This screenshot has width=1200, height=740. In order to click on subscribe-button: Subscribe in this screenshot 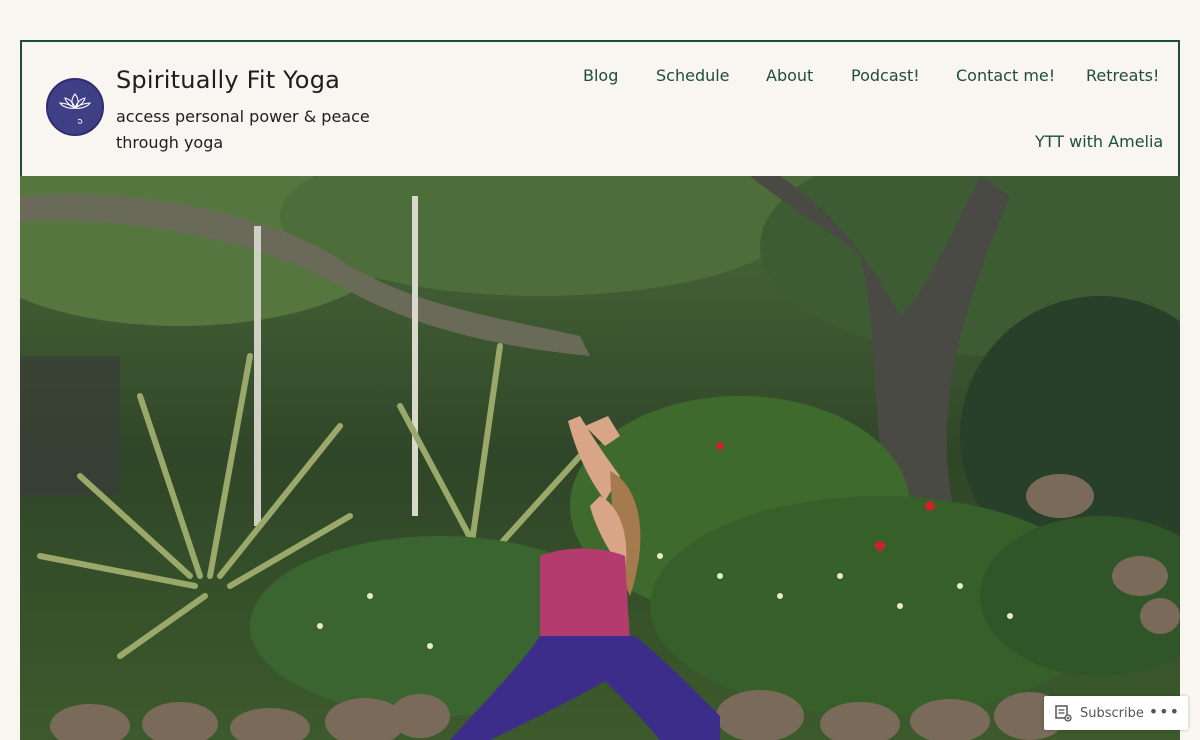, I will do `click(1099, 713)`.